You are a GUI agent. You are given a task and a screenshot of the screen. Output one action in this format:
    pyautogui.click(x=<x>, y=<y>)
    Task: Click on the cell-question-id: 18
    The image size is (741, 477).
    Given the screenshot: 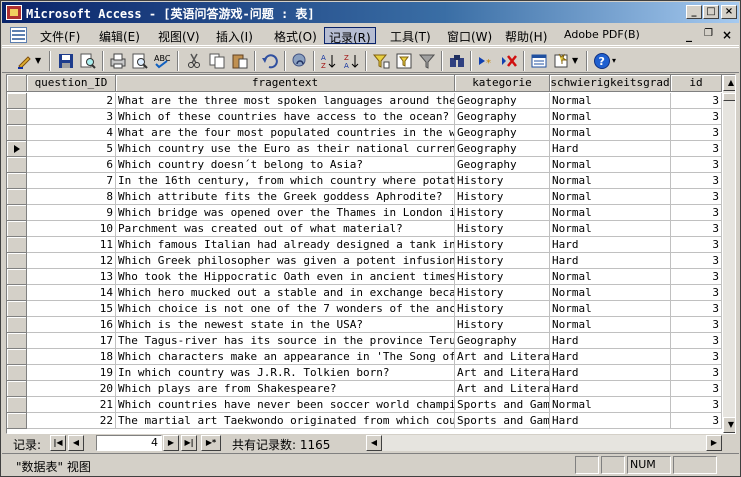 What is the action you would take?
    pyautogui.click(x=71, y=357)
    